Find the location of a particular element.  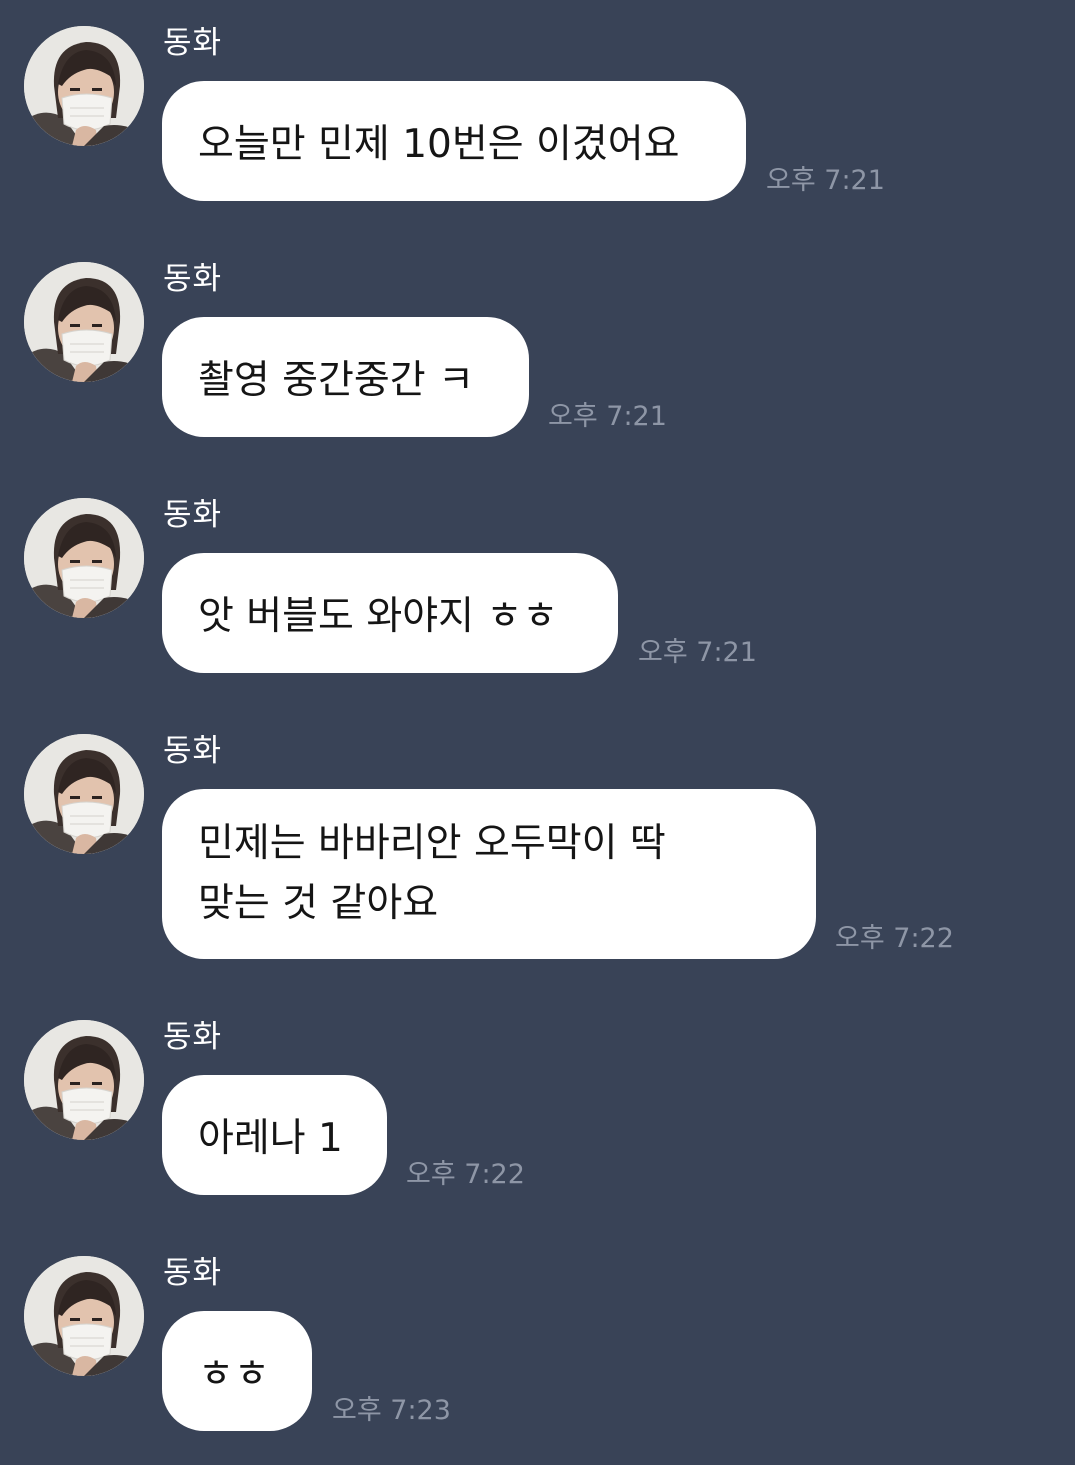

message-bubble: 아레나 1 is located at coordinates (274, 1135).